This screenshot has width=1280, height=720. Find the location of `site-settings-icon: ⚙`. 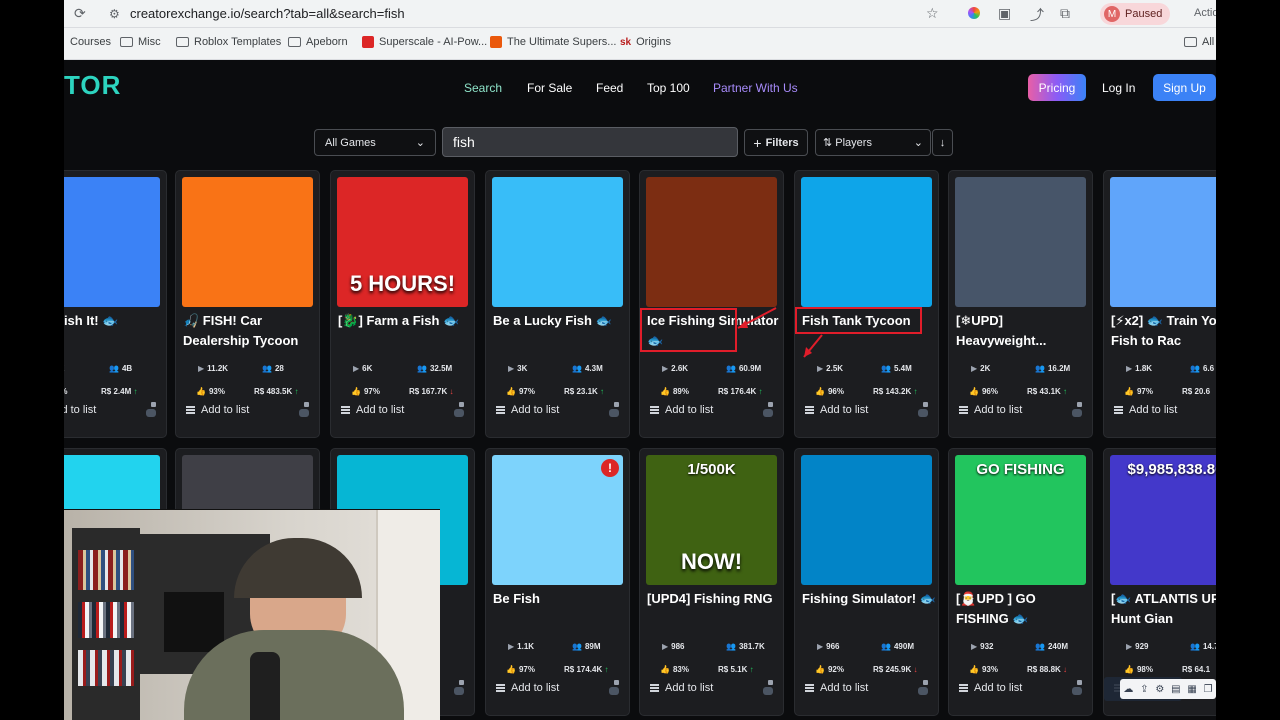

site-settings-icon: ⚙ is located at coordinates (114, 14).